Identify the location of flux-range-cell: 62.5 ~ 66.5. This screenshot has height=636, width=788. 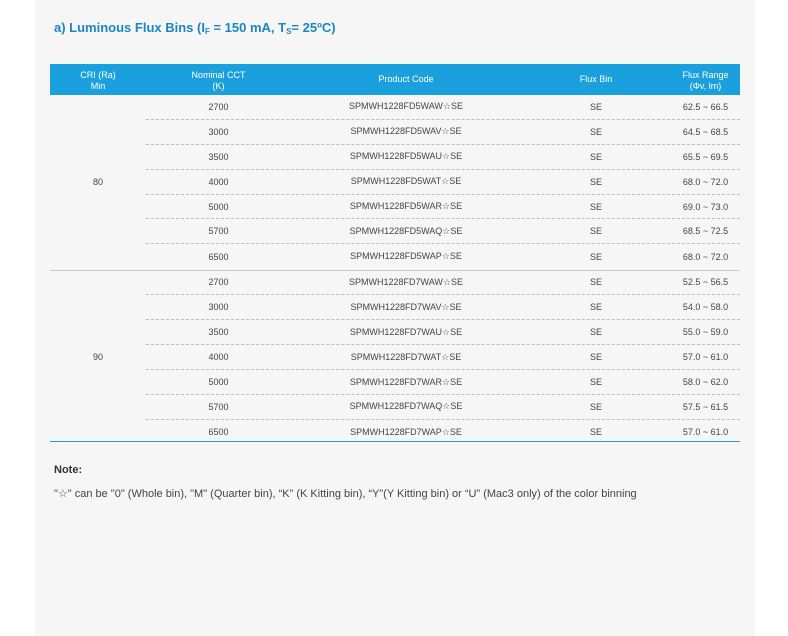
(705, 106).